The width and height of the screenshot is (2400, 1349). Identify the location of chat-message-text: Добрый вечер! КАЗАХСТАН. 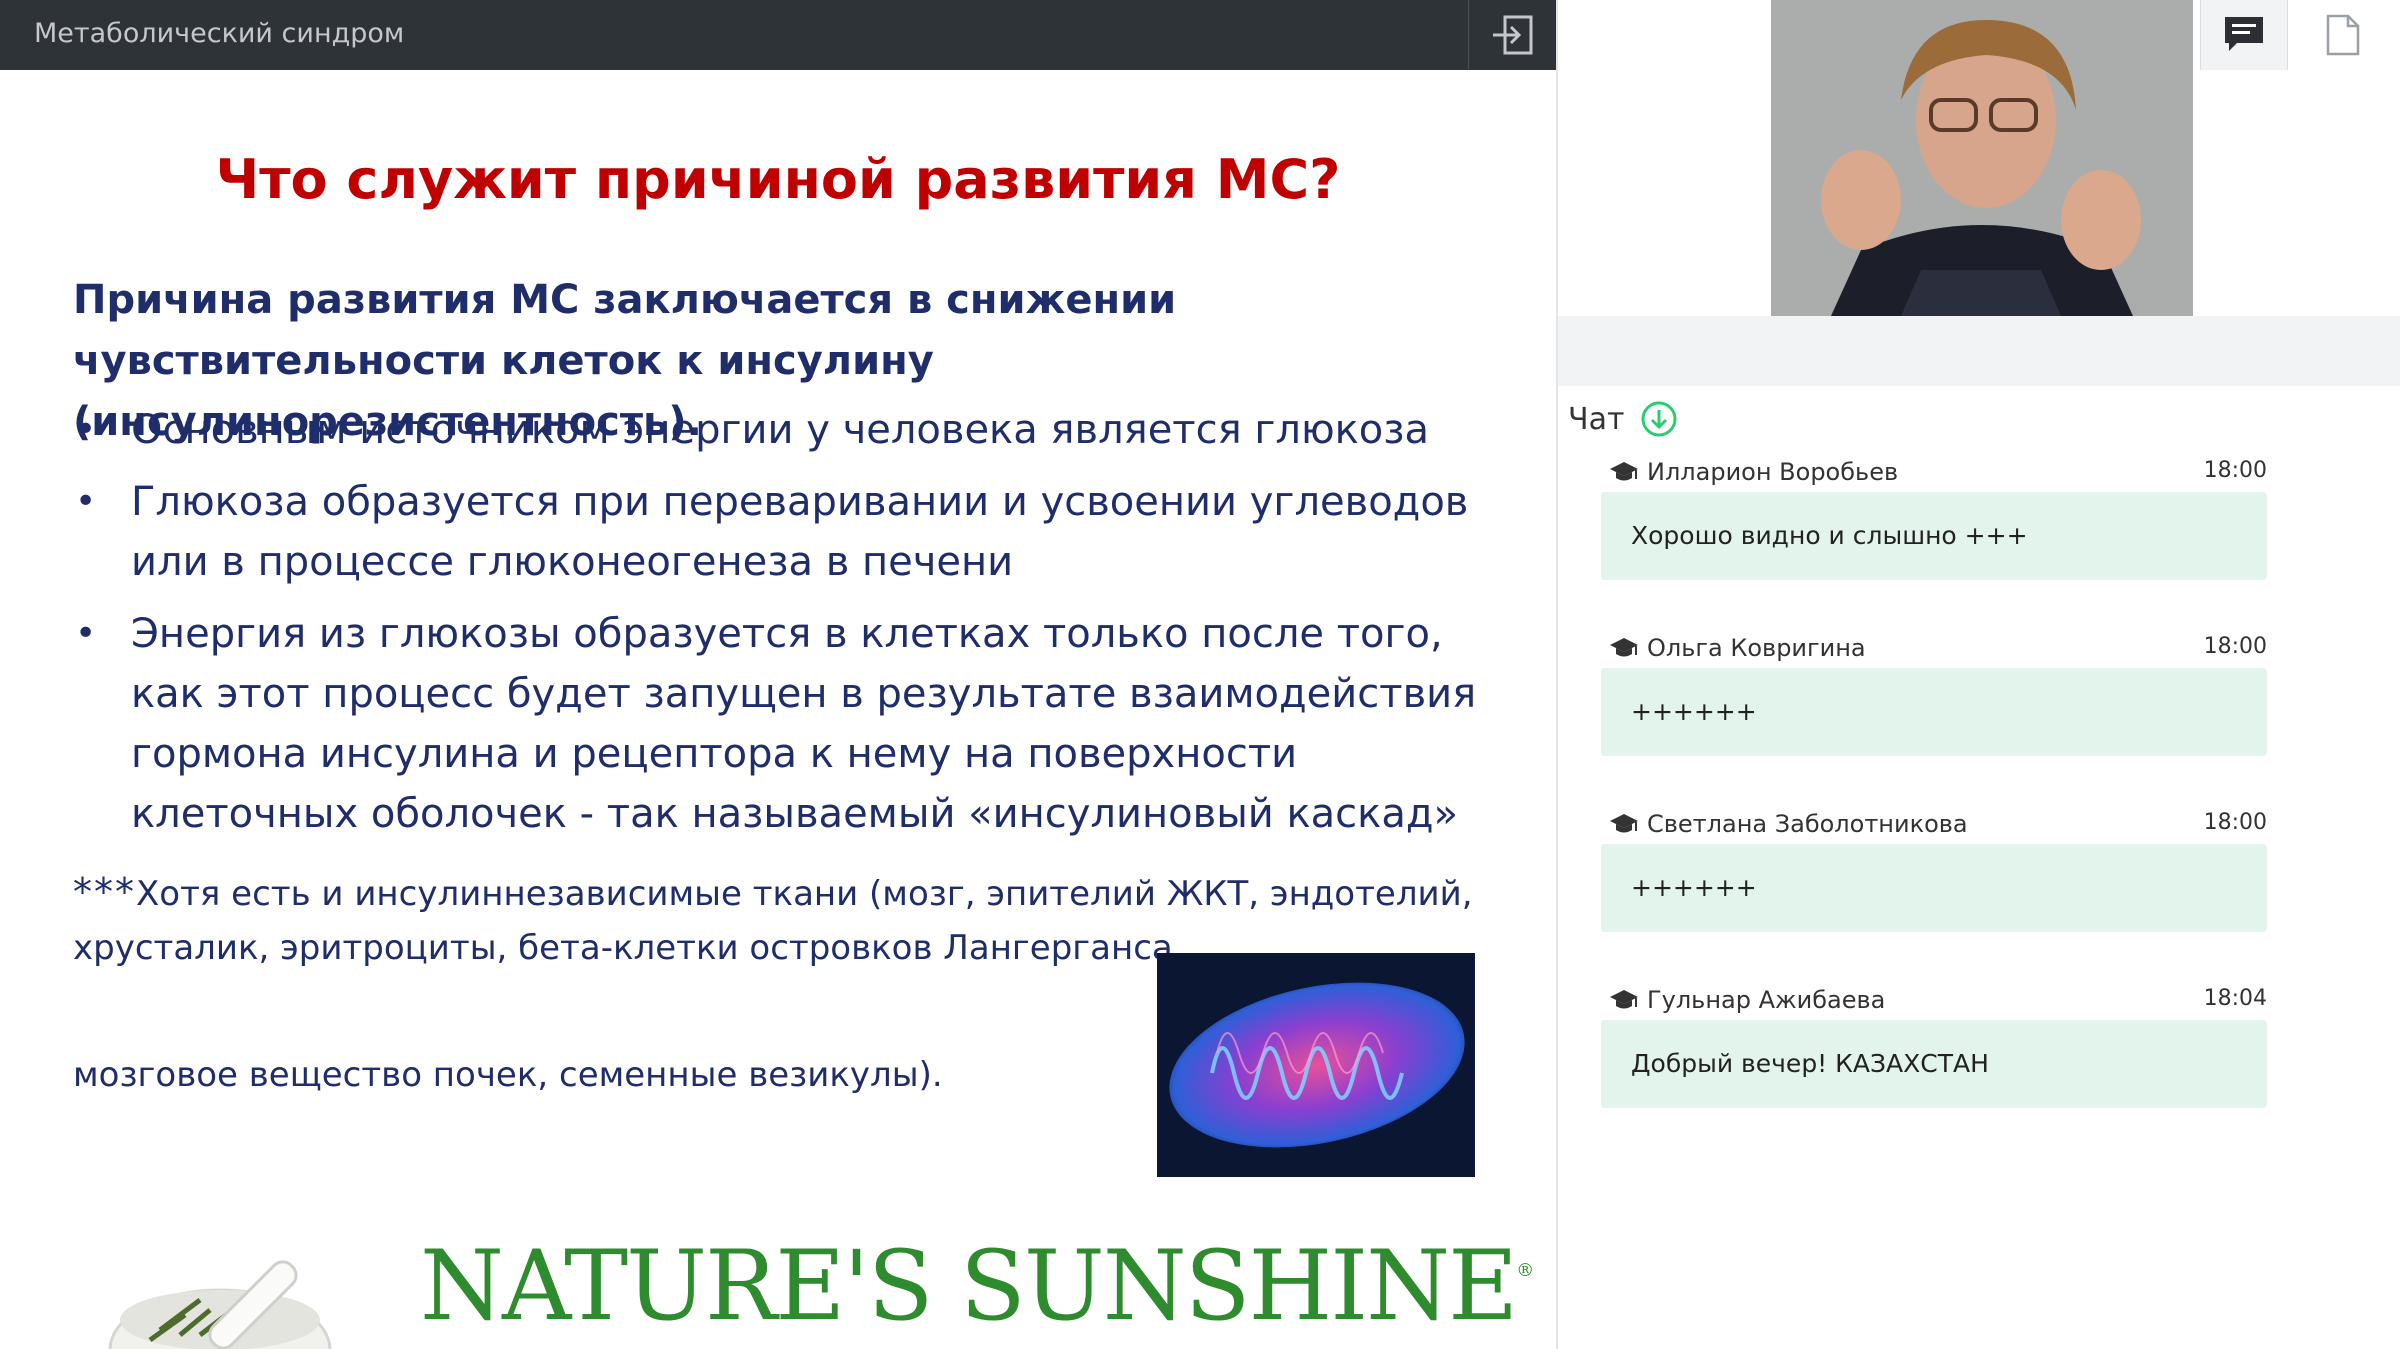
(1934, 1064).